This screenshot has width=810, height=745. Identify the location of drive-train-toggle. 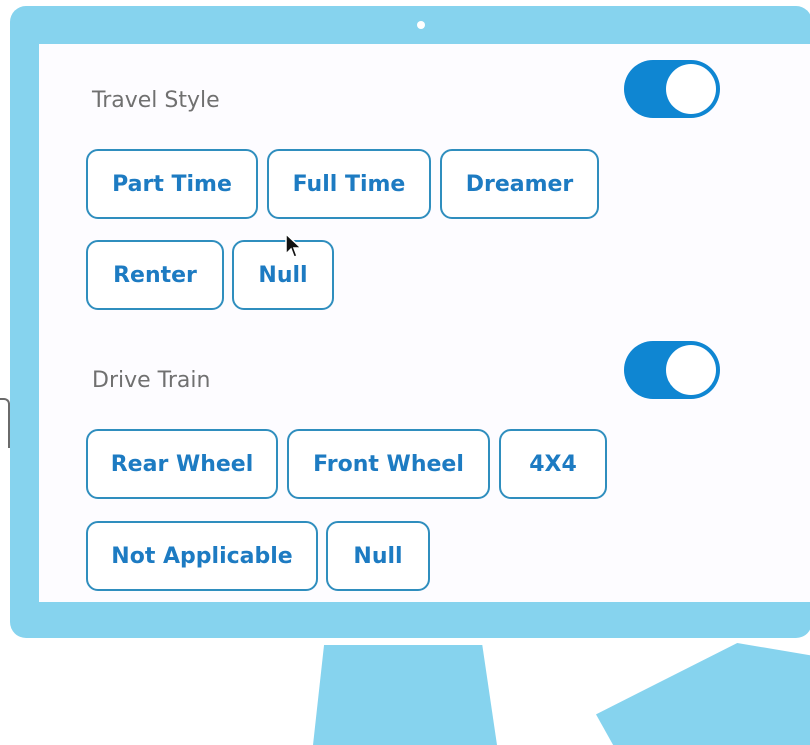
(672, 370).